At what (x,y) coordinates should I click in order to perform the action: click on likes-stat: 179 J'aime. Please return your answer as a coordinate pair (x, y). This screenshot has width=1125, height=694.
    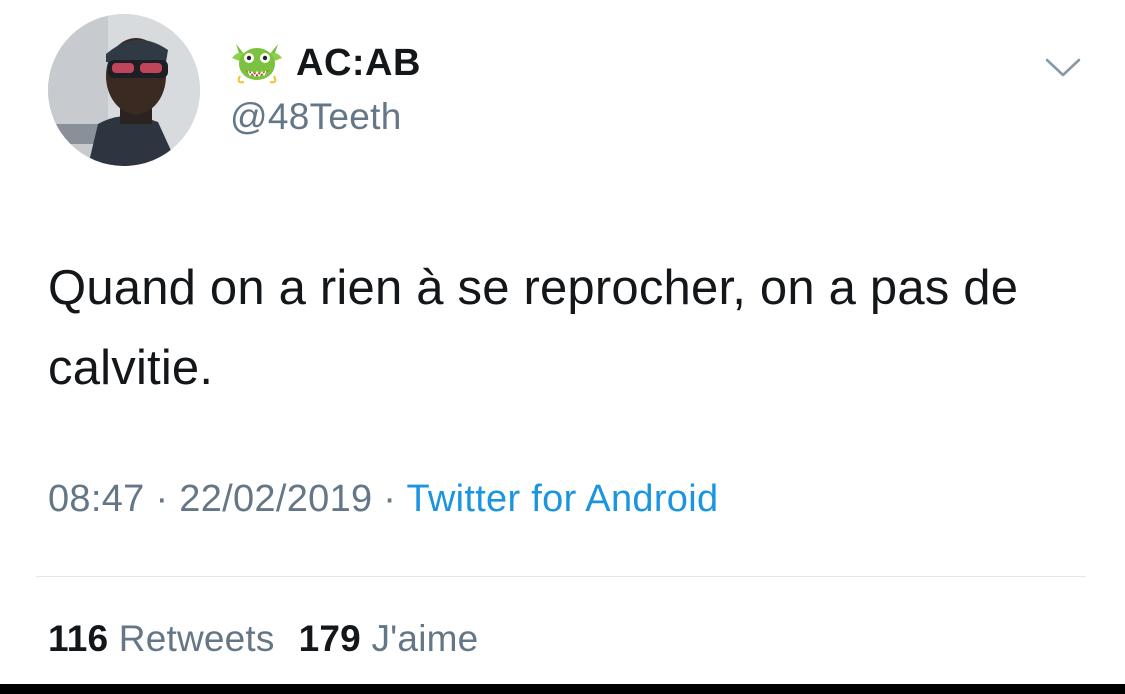
    Looking at the image, I should click on (389, 638).